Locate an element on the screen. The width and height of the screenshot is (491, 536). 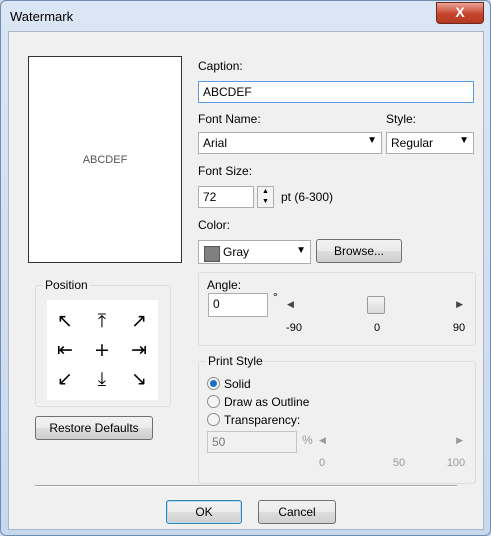
transparency-radio is located at coordinates (213, 419).